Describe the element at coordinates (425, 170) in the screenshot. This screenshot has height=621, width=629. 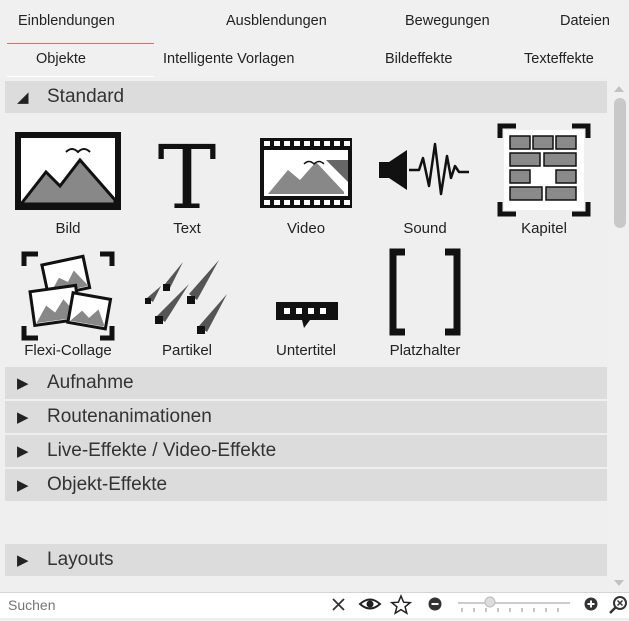
I see `sound-icon` at that location.